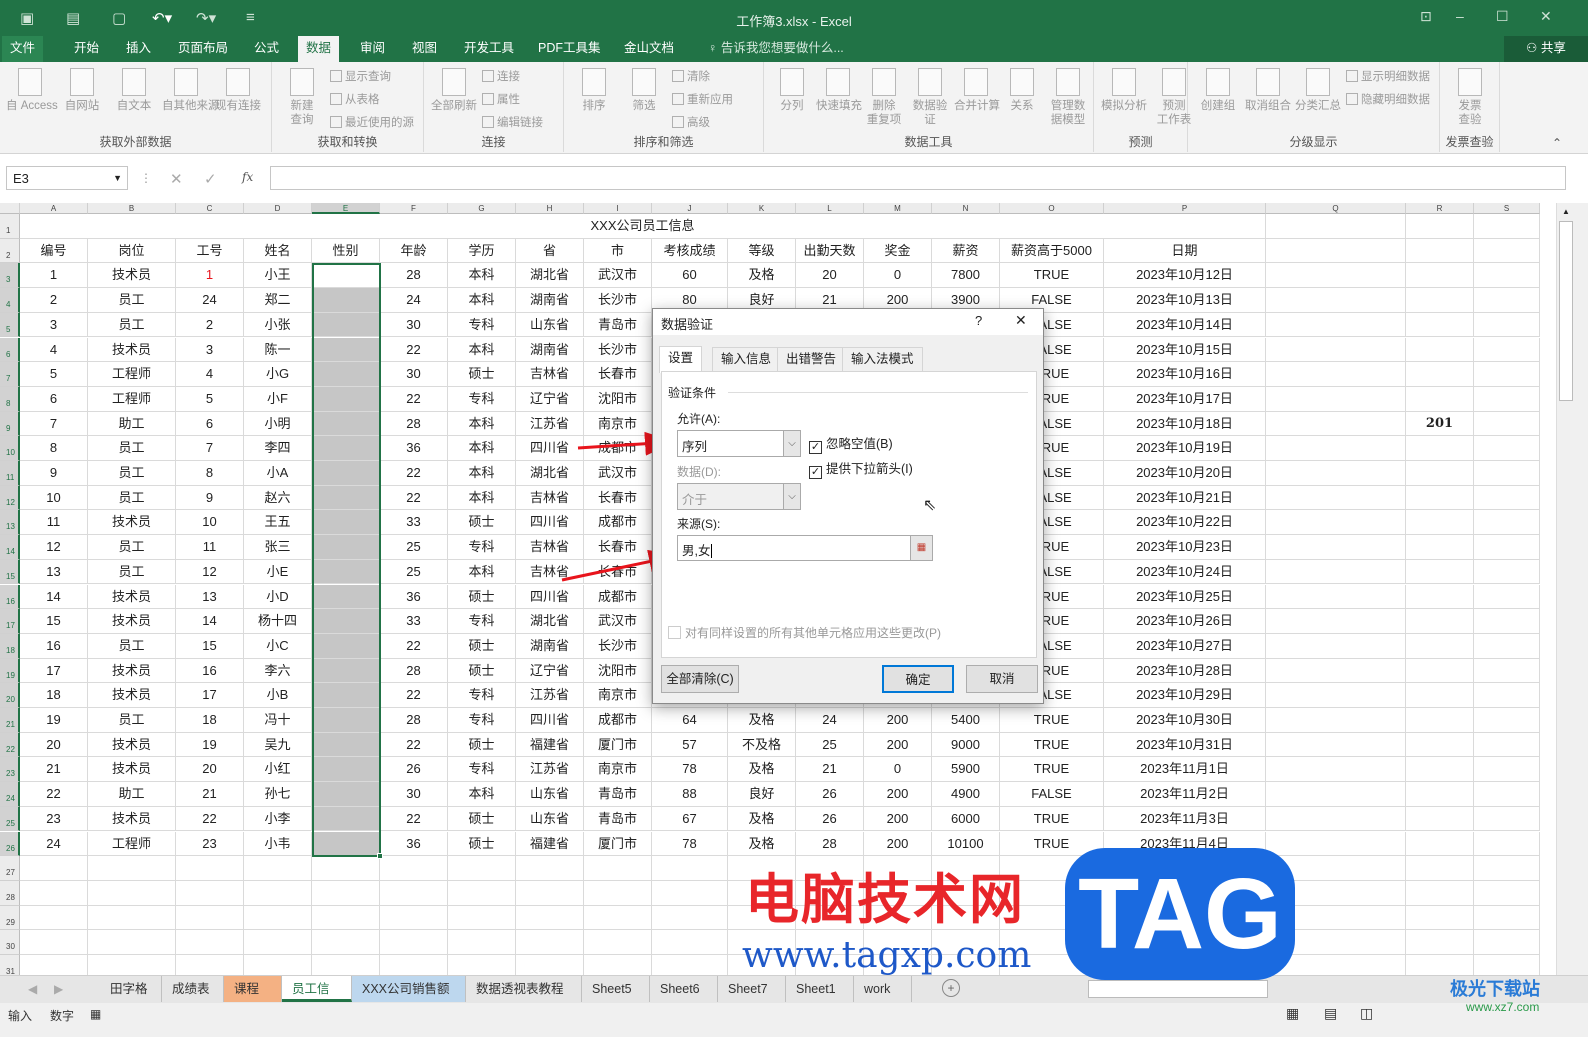 This screenshot has height=1037, width=1588. What do you see at coordinates (302, 97) in the screenshot?
I see `ribbon-button: 新建 查询` at bounding box center [302, 97].